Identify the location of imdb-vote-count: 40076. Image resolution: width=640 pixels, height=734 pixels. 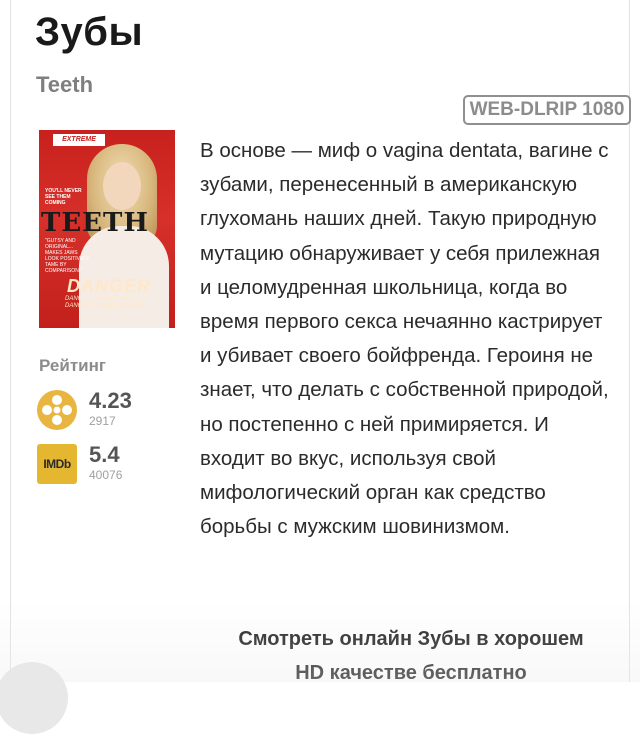
(106, 475).